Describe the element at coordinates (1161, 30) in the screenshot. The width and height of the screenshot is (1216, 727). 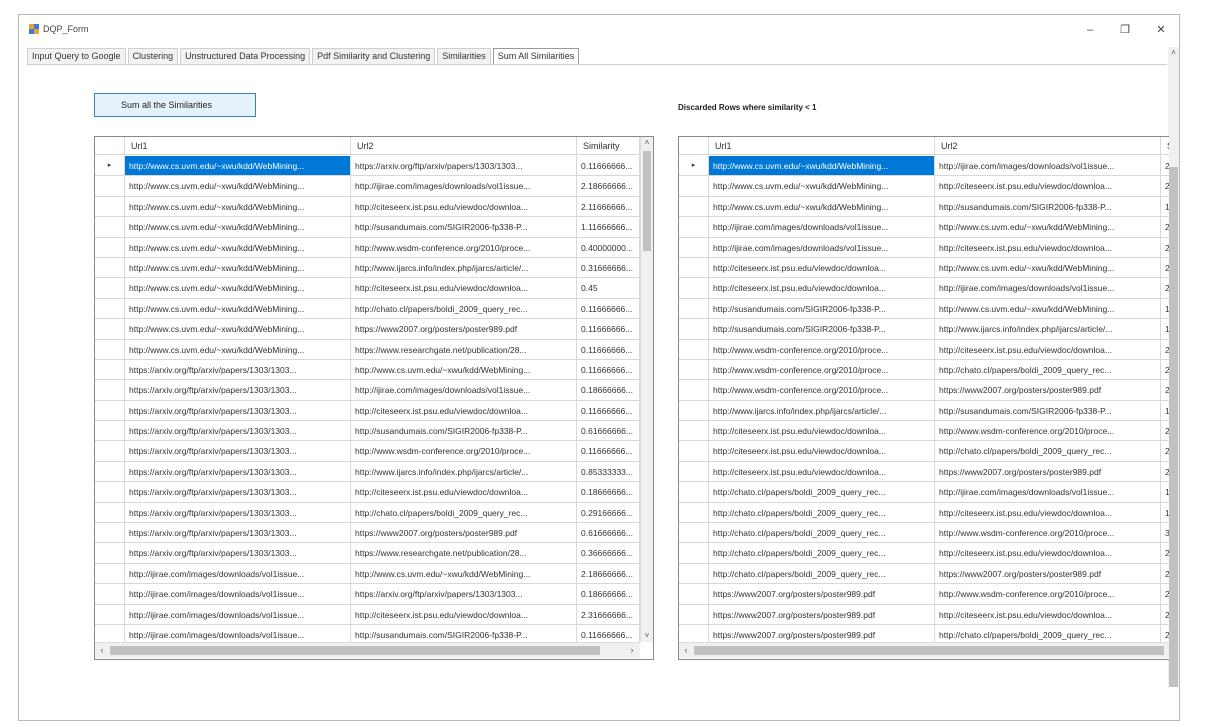
I see `close-button: ✕` at that location.